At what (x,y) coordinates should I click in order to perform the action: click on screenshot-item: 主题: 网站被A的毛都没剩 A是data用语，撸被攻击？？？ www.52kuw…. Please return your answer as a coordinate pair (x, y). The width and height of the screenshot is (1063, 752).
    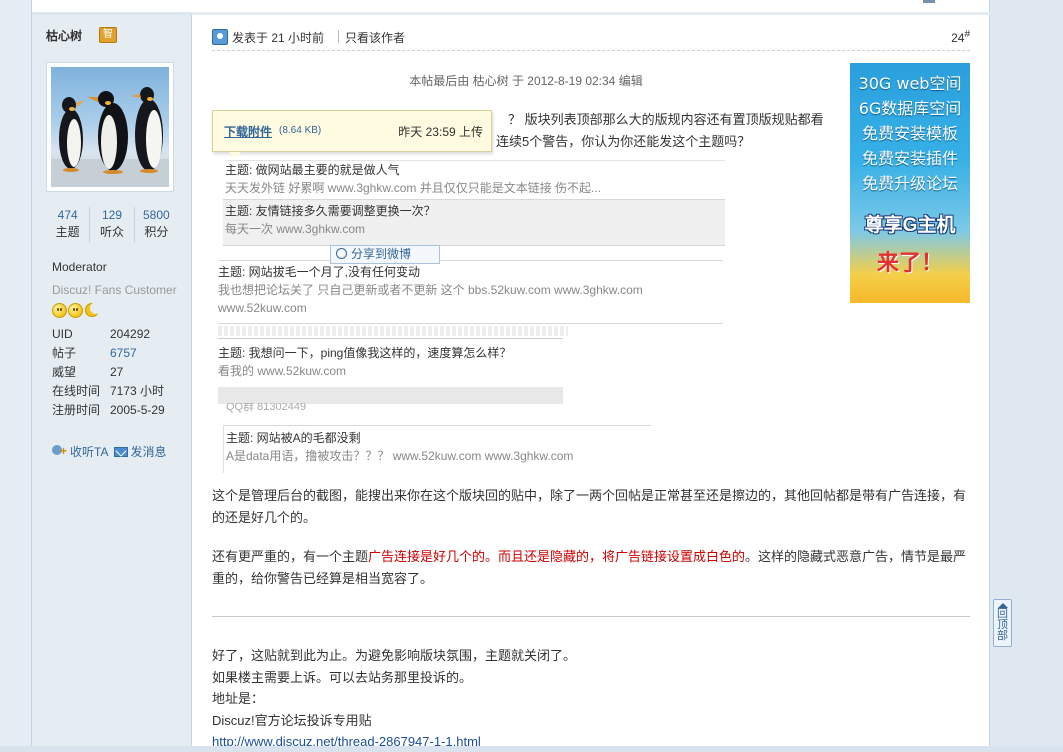
    Looking at the image, I should click on (437, 449).